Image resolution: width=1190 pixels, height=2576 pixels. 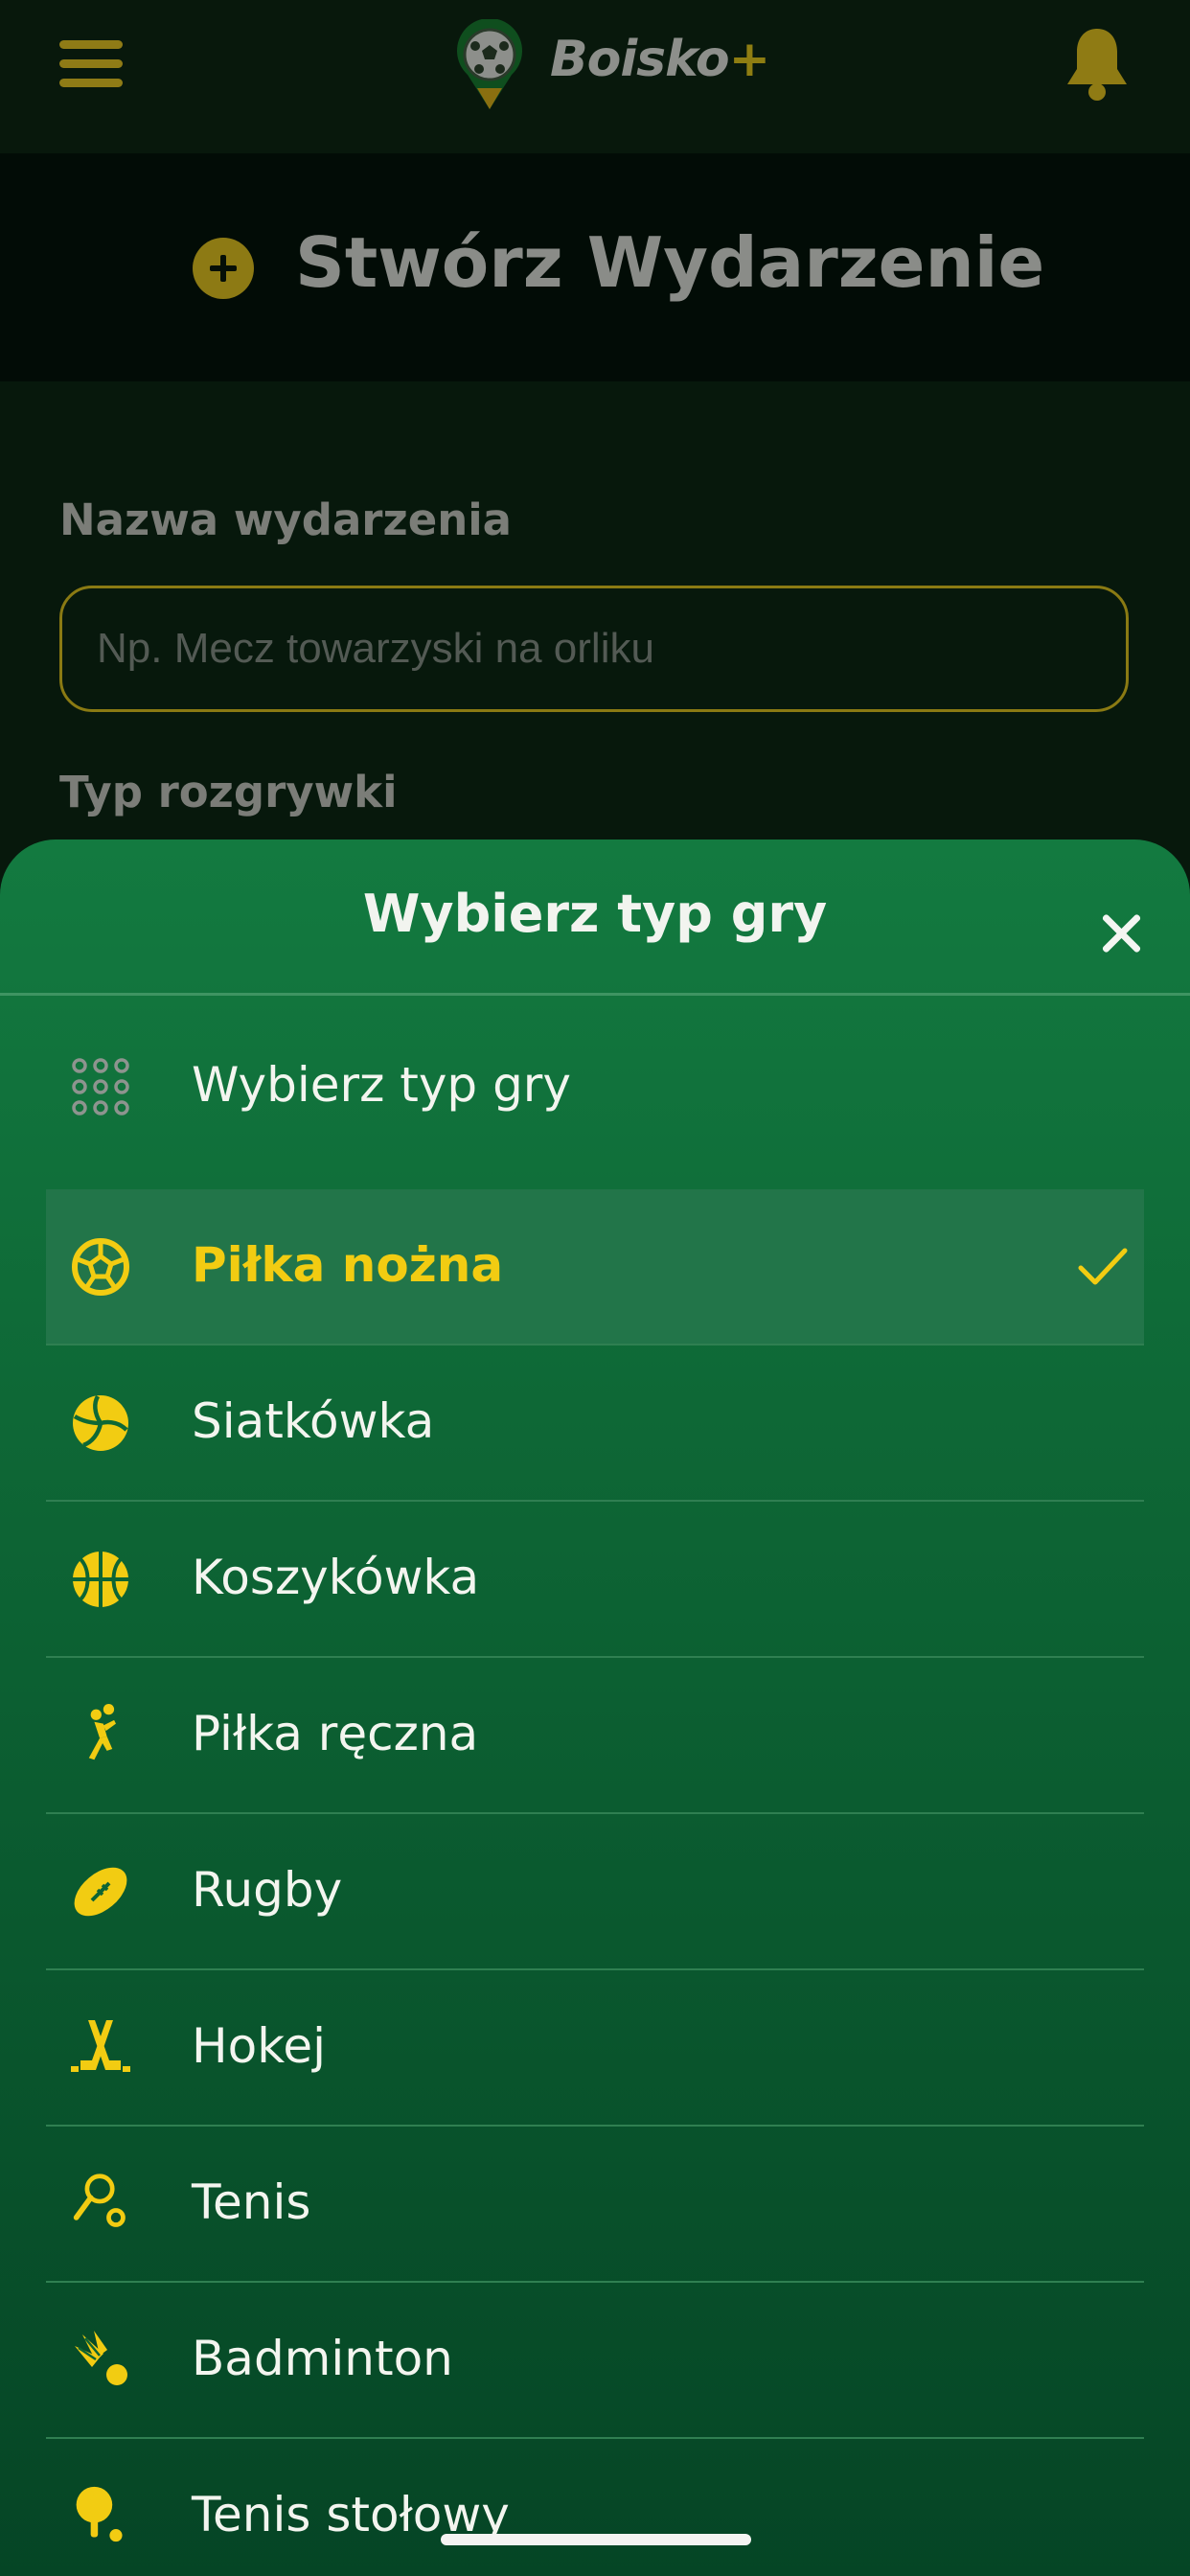 What do you see at coordinates (1103, 1266) in the screenshot?
I see `check-icon` at bounding box center [1103, 1266].